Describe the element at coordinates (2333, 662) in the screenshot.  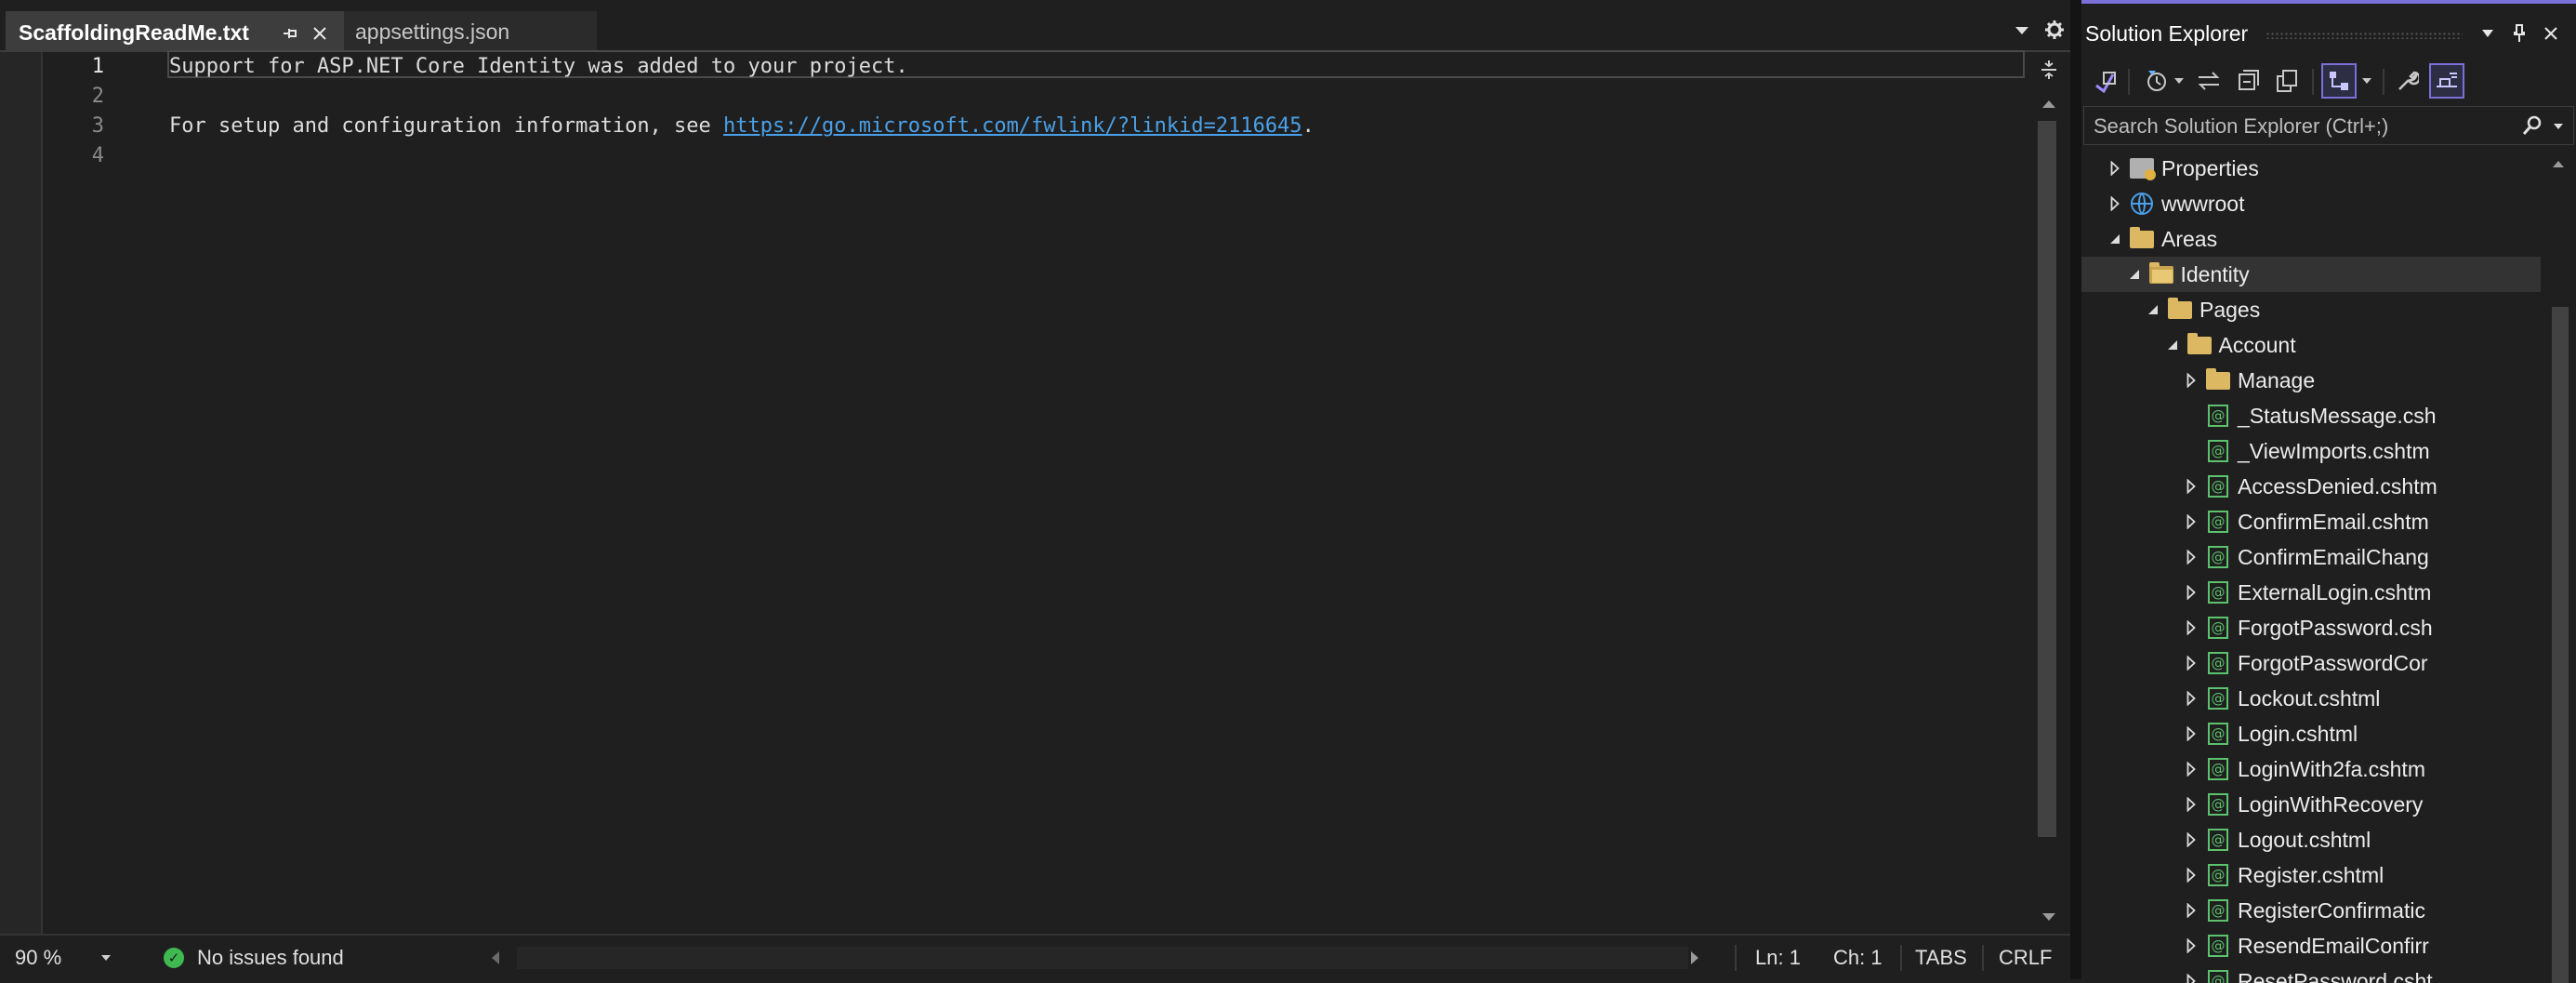
I see `tree-item-label: ForgotPasswordCor` at that location.